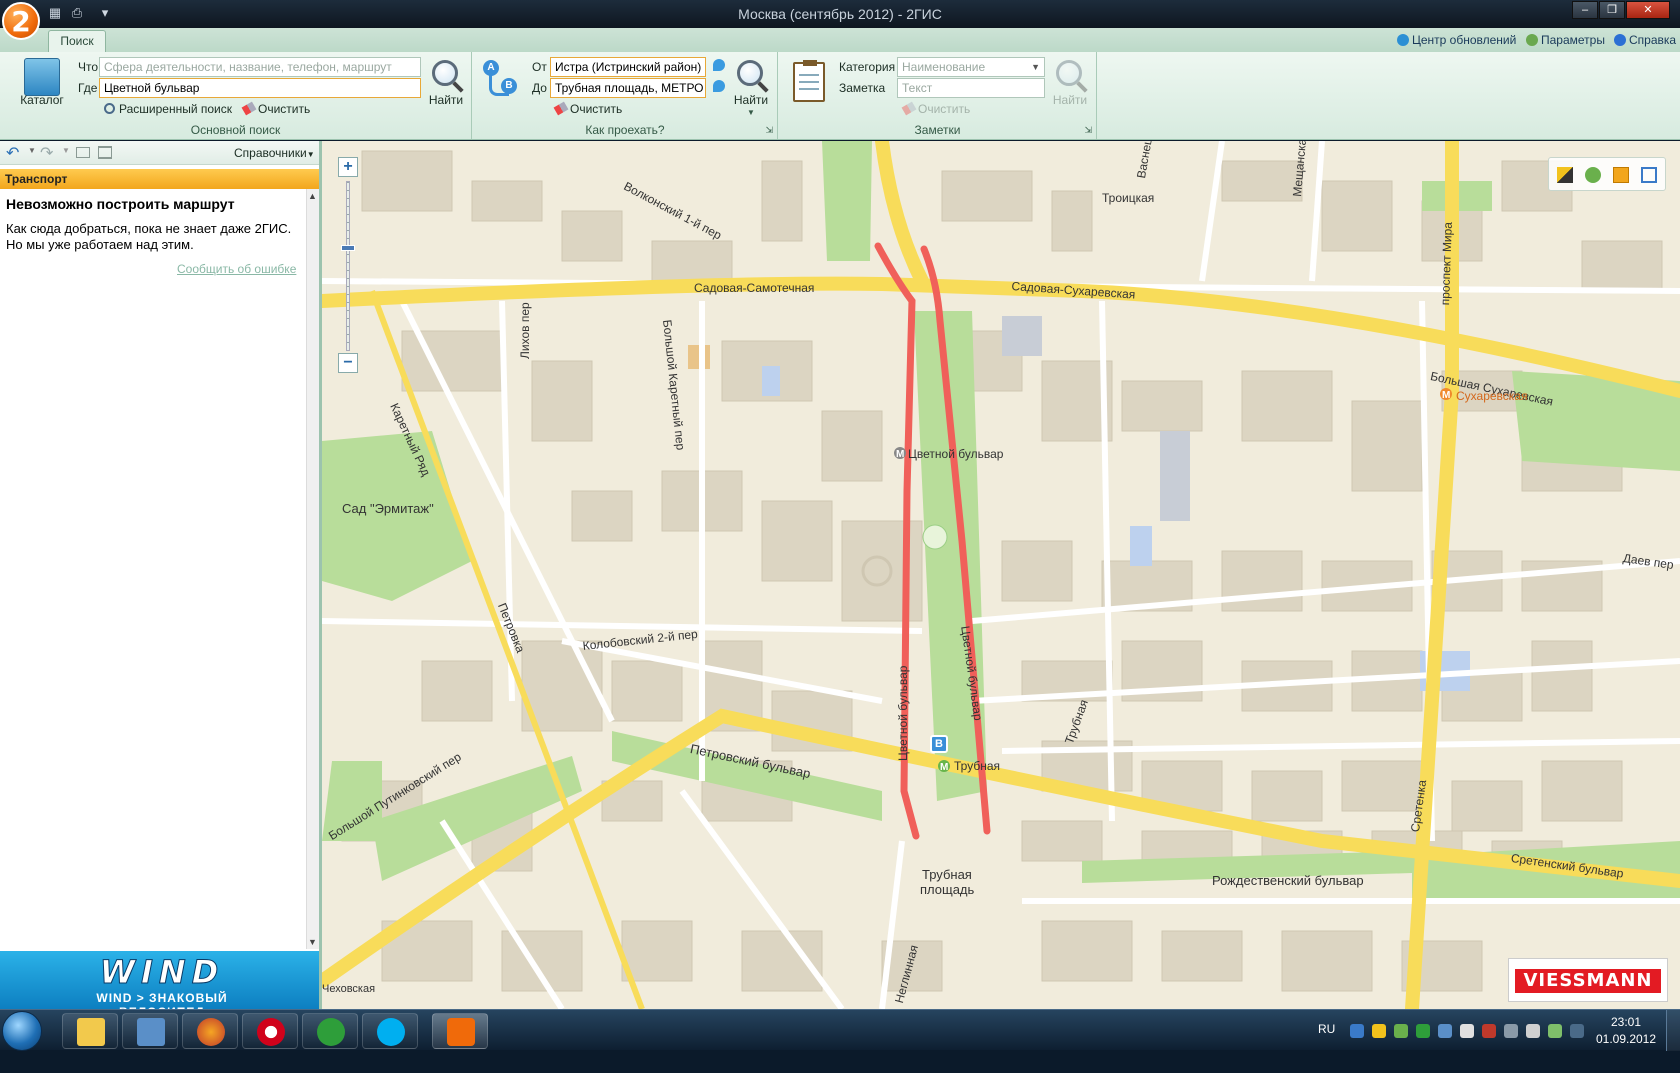 This screenshot has height=1073, width=1680. What do you see at coordinates (751, 100) in the screenshot?
I see `route-find-button: Найти` at bounding box center [751, 100].